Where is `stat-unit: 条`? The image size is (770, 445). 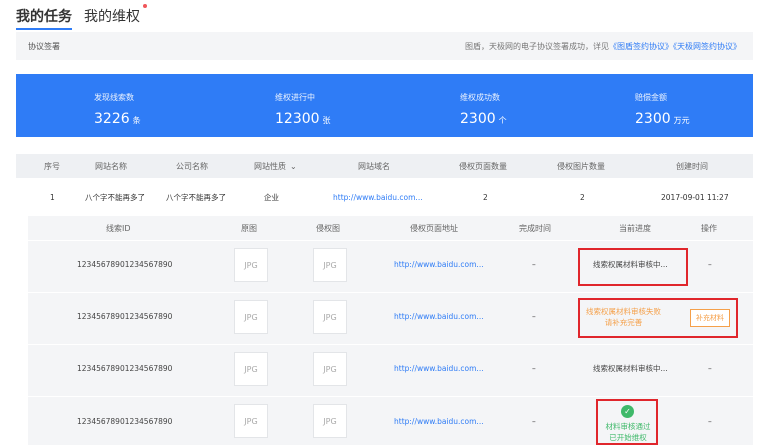
stat-unit: 条 is located at coordinates (136, 120).